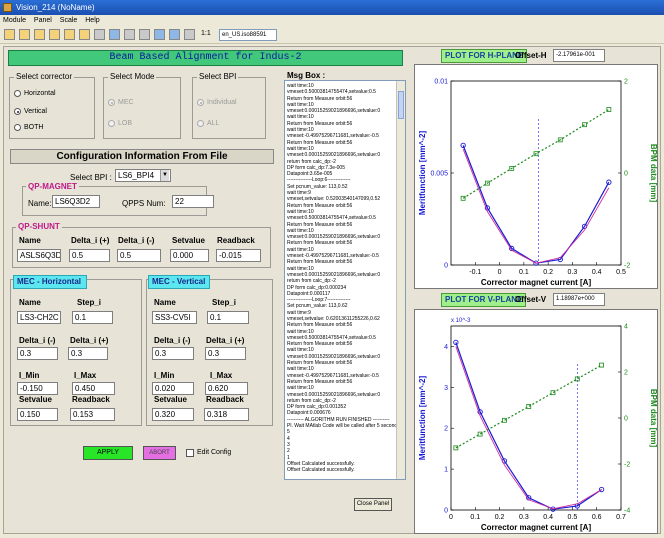  Describe the element at coordinates (136, 240) in the screenshot. I see `shunt-header-dminus: Delta_i (-)` at that location.